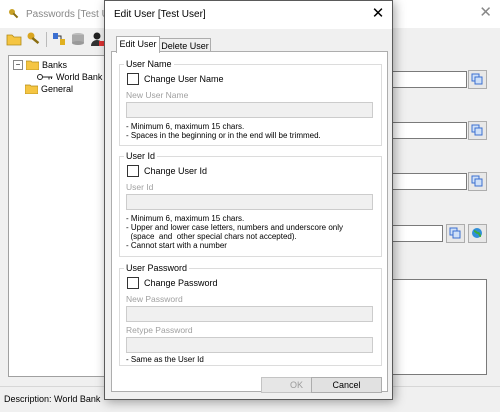  I want to click on user-id-input, so click(249, 202).